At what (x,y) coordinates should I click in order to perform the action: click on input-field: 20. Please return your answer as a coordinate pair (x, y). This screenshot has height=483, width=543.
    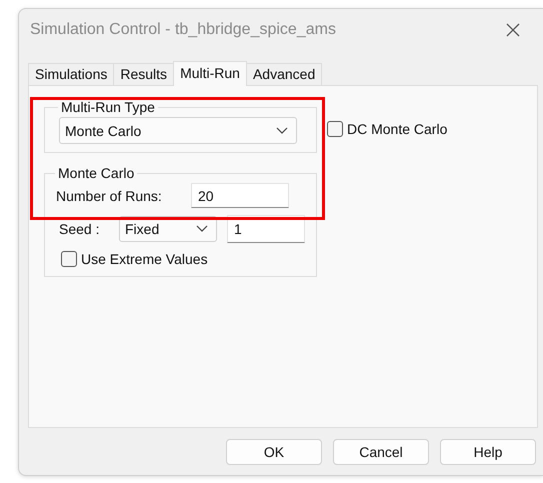
    Looking at the image, I should click on (240, 195).